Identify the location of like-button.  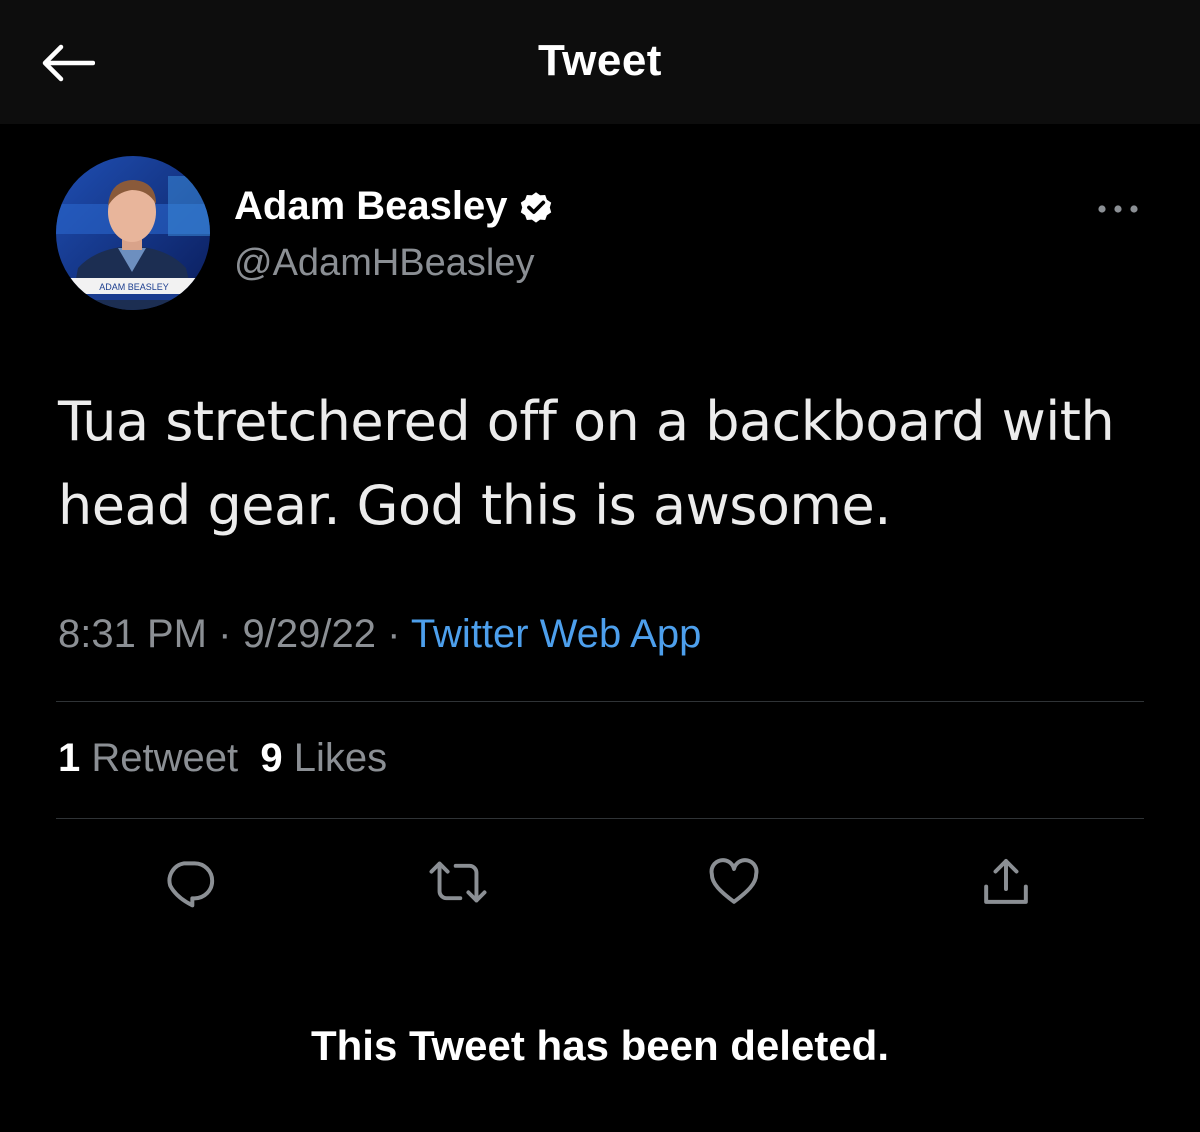
(734, 882).